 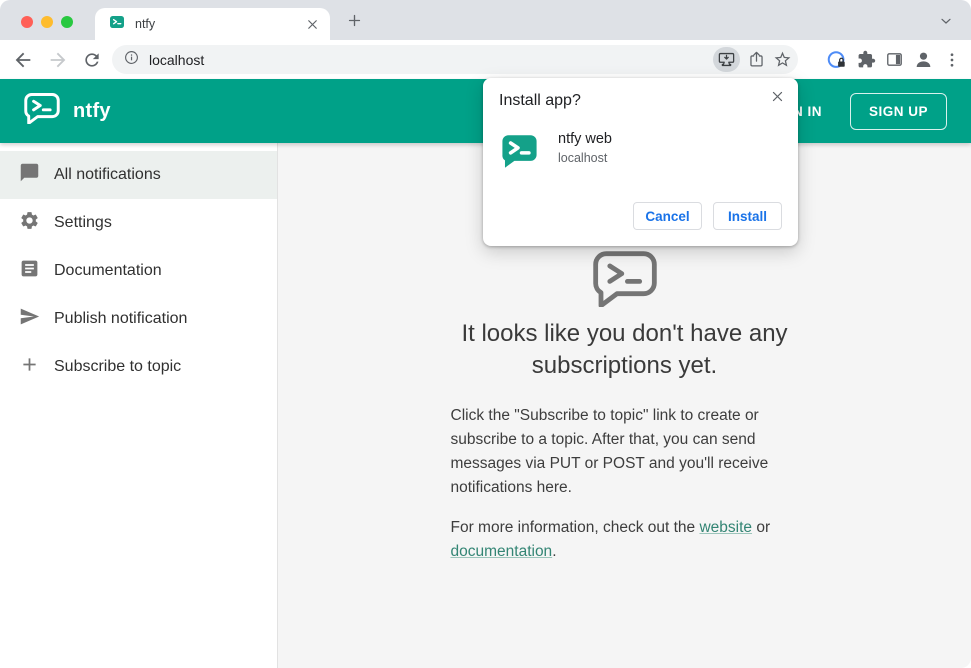 What do you see at coordinates (131, 60) in the screenshot?
I see `site-info-icon` at bounding box center [131, 60].